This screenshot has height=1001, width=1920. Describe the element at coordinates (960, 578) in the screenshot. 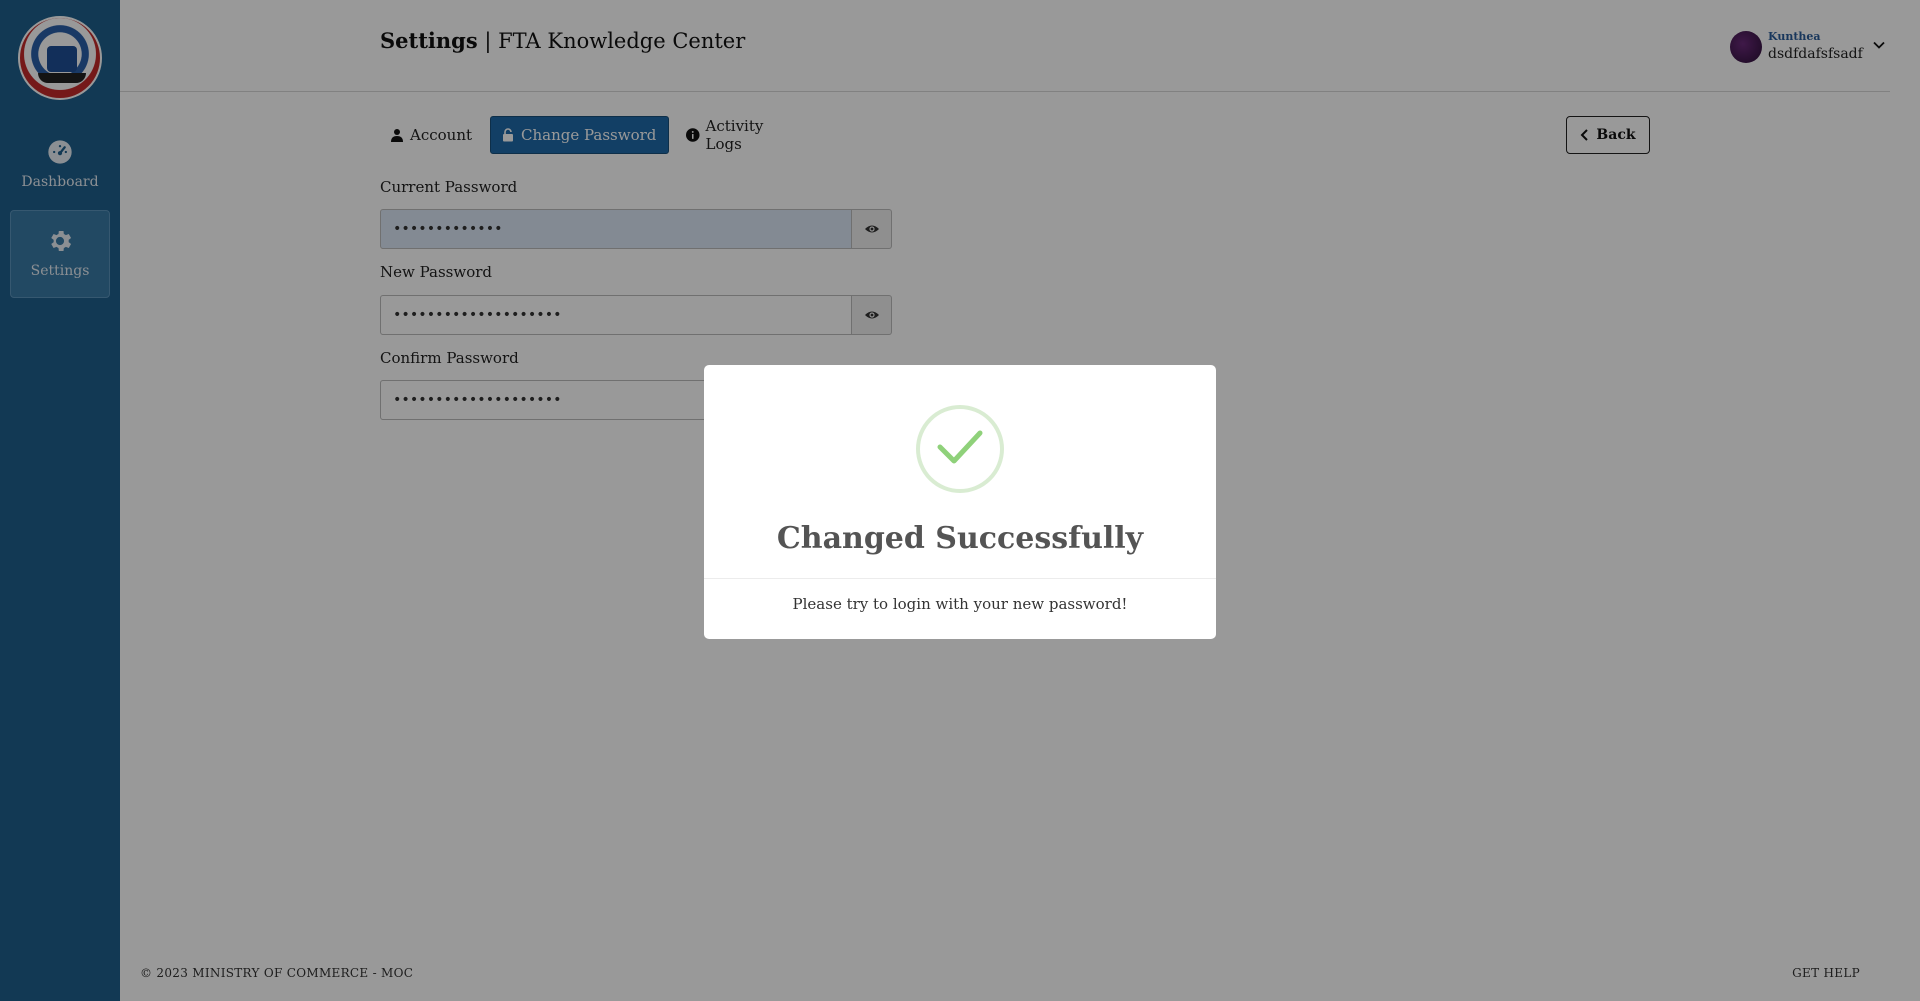

I see `modal-divider` at that location.